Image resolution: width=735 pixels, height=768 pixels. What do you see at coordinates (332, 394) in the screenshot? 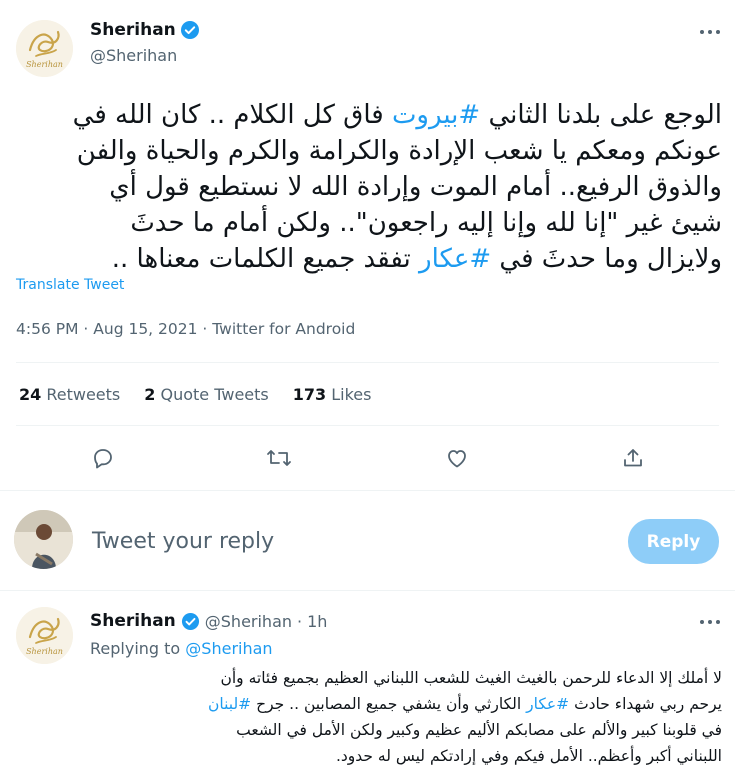
I see `likes-stat: 173 Likes` at bounding box center [332, 394].